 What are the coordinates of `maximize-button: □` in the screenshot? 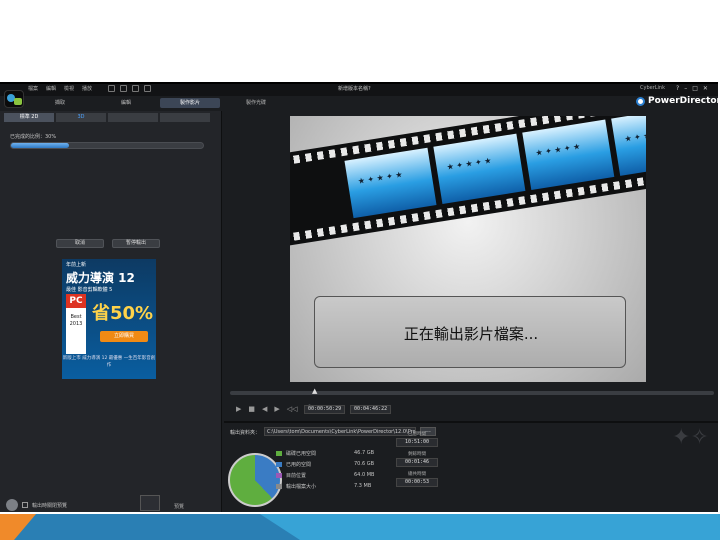 It's located at (695, 88).